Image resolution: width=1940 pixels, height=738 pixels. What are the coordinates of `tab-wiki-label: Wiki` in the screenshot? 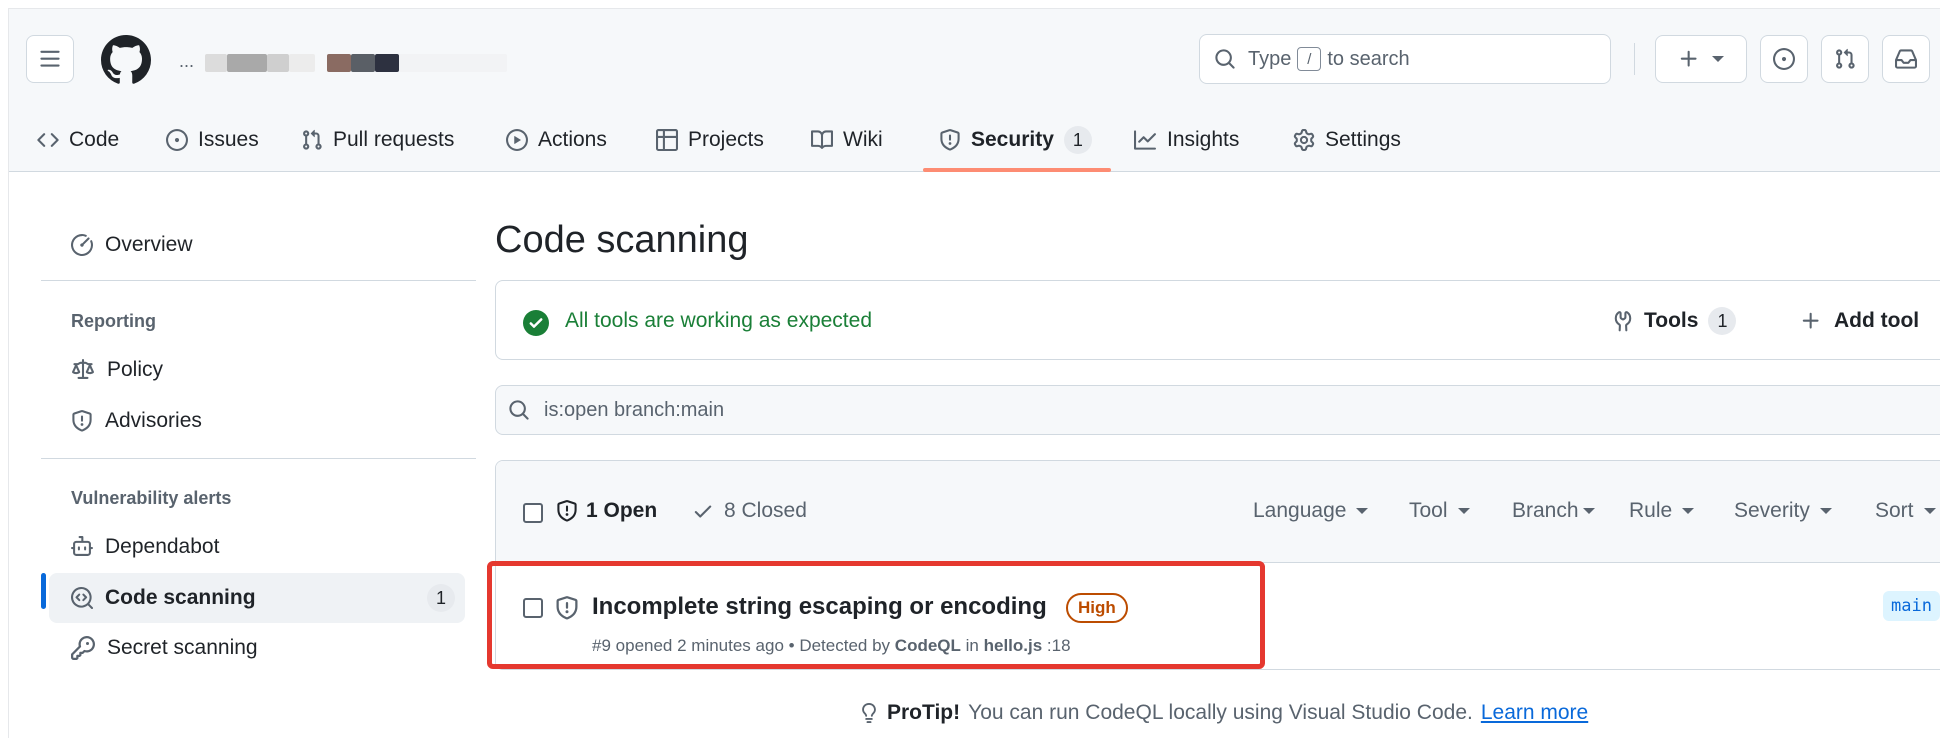 It's located at (863, 139).